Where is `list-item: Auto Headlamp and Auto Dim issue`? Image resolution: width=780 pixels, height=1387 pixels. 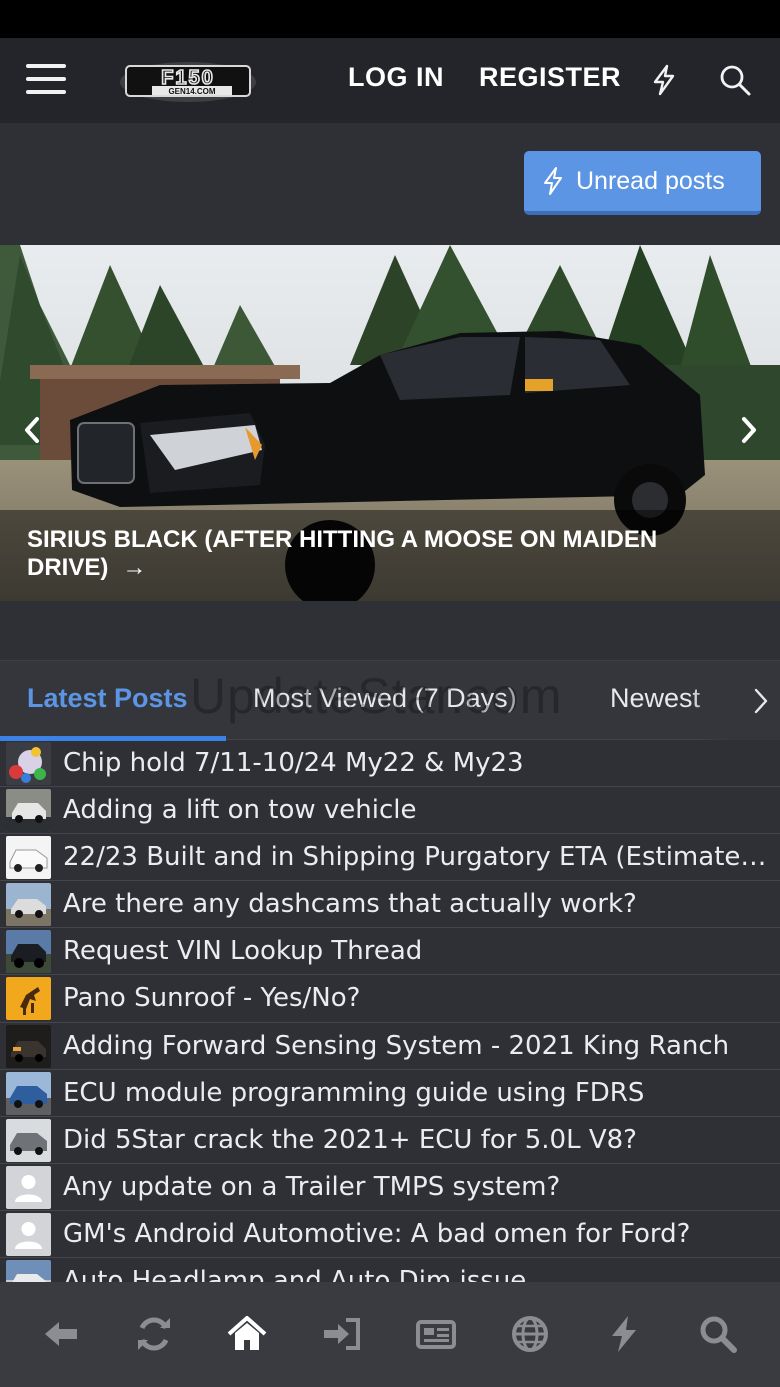 list-item: Auto Headlamp and Auto Dim issue is located at coordinates (390, 1270).